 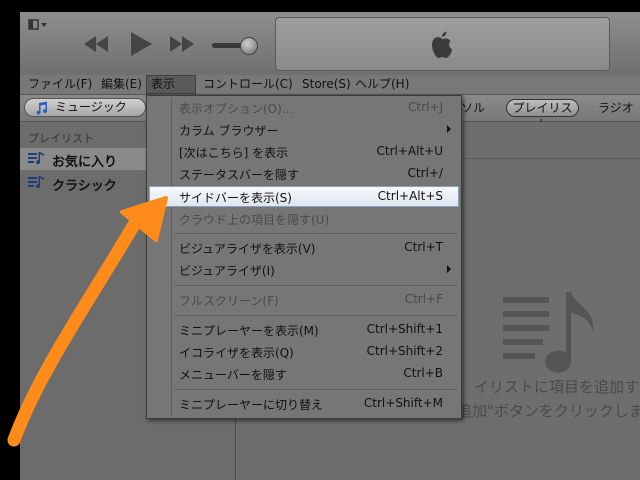 What do you see at coordinates (96, 44) in the screenshot?
I see `previous-icon` at bounding box center [96, 44].